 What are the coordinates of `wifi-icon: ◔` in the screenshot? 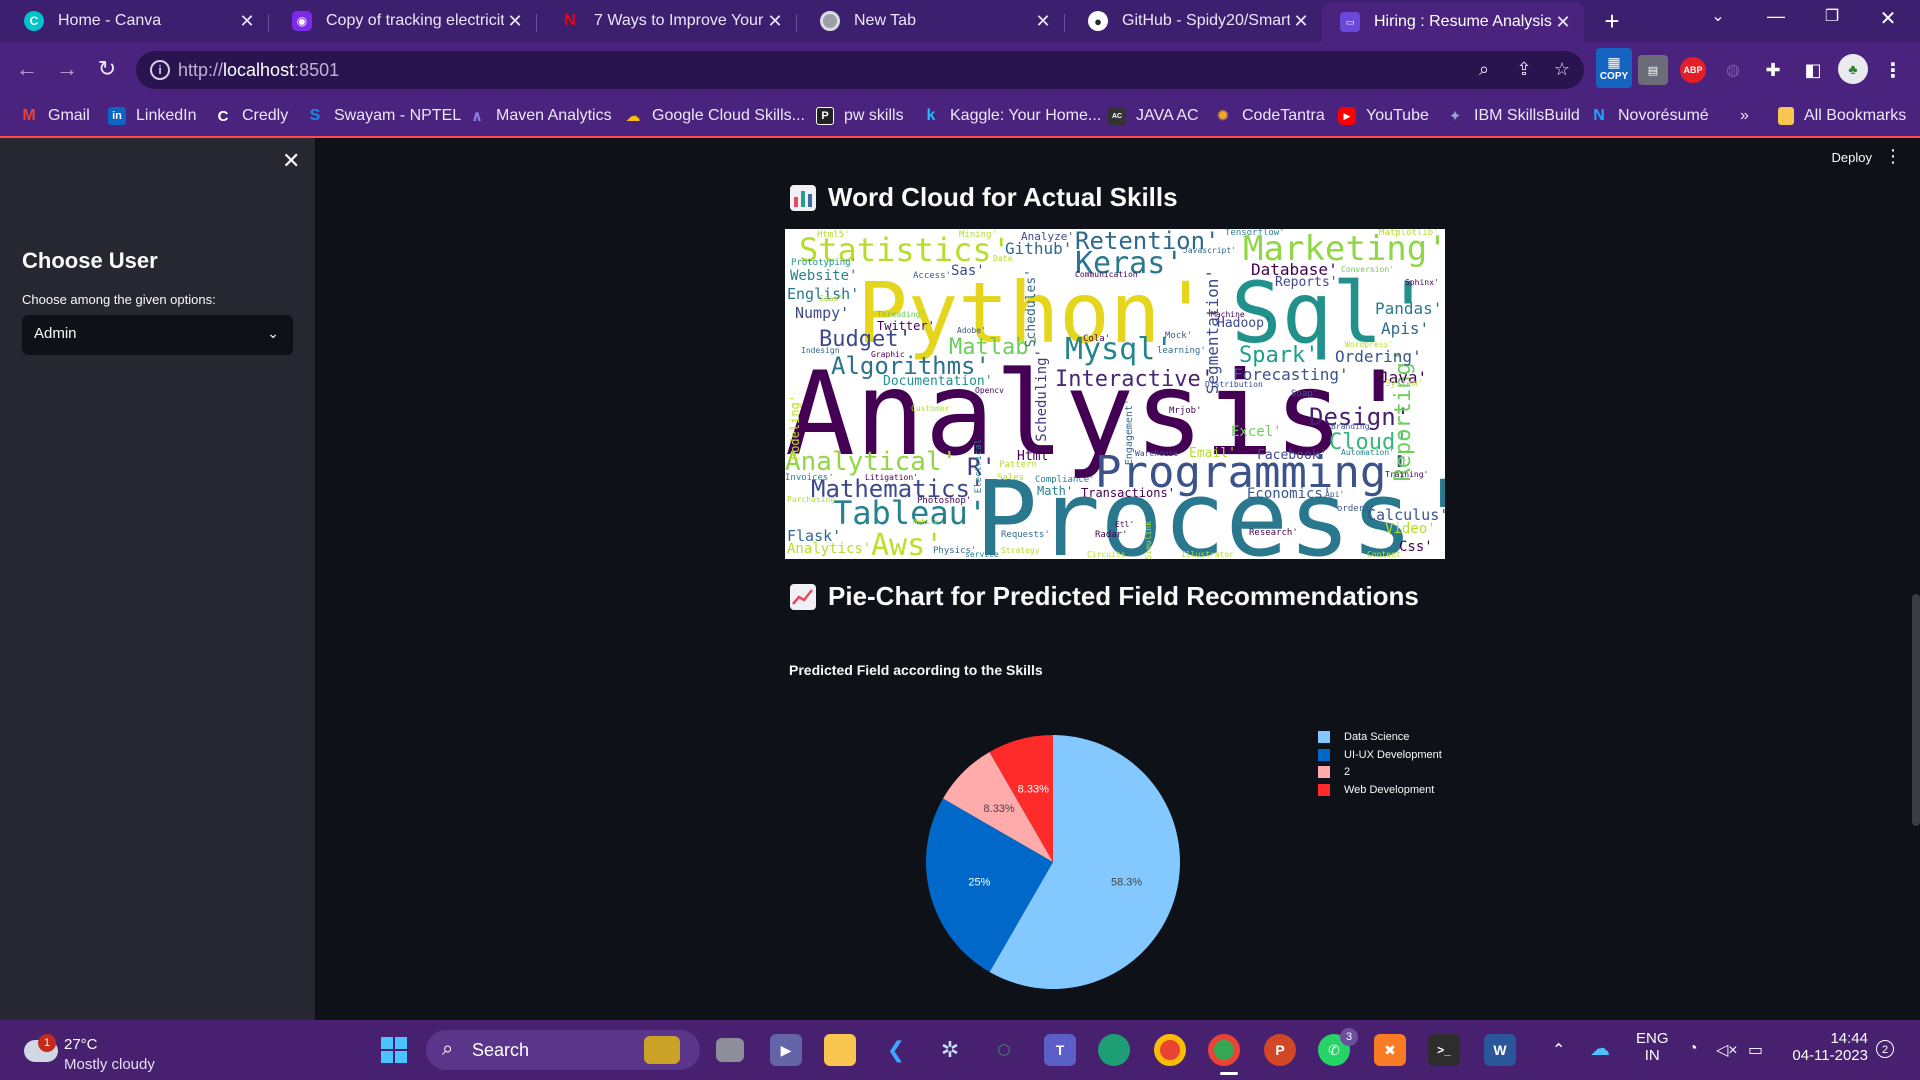 It's located at (1693, 1049).